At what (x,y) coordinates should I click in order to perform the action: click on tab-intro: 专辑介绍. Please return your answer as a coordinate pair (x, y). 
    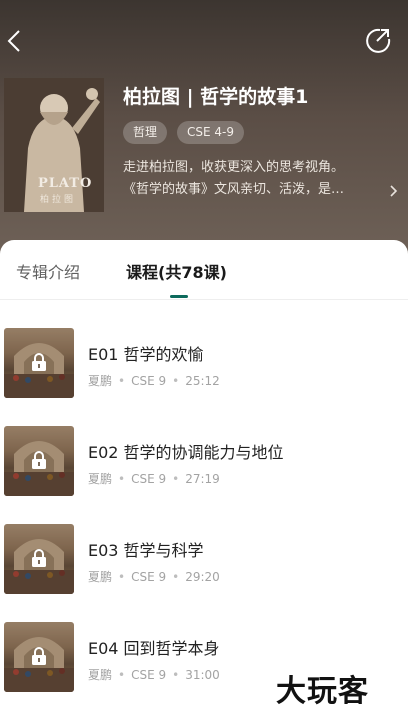
    Looking at the image, I should click on (48, 271).